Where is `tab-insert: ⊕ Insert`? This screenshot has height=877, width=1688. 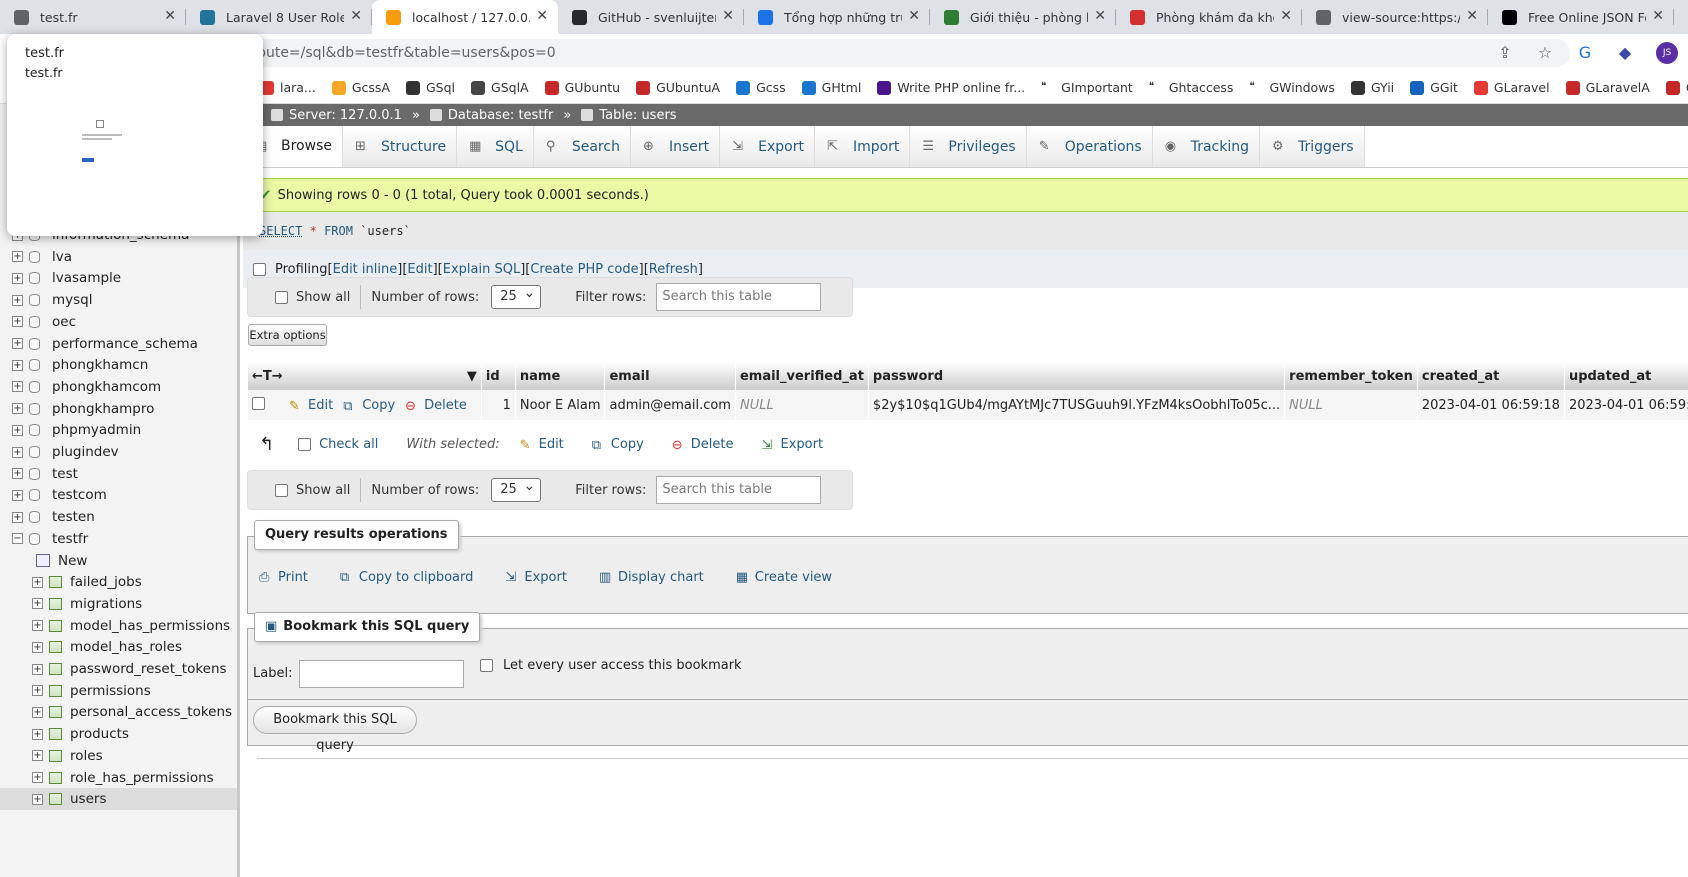 tab-insert: ⊕ Insert is located at coordinates (675, 146).